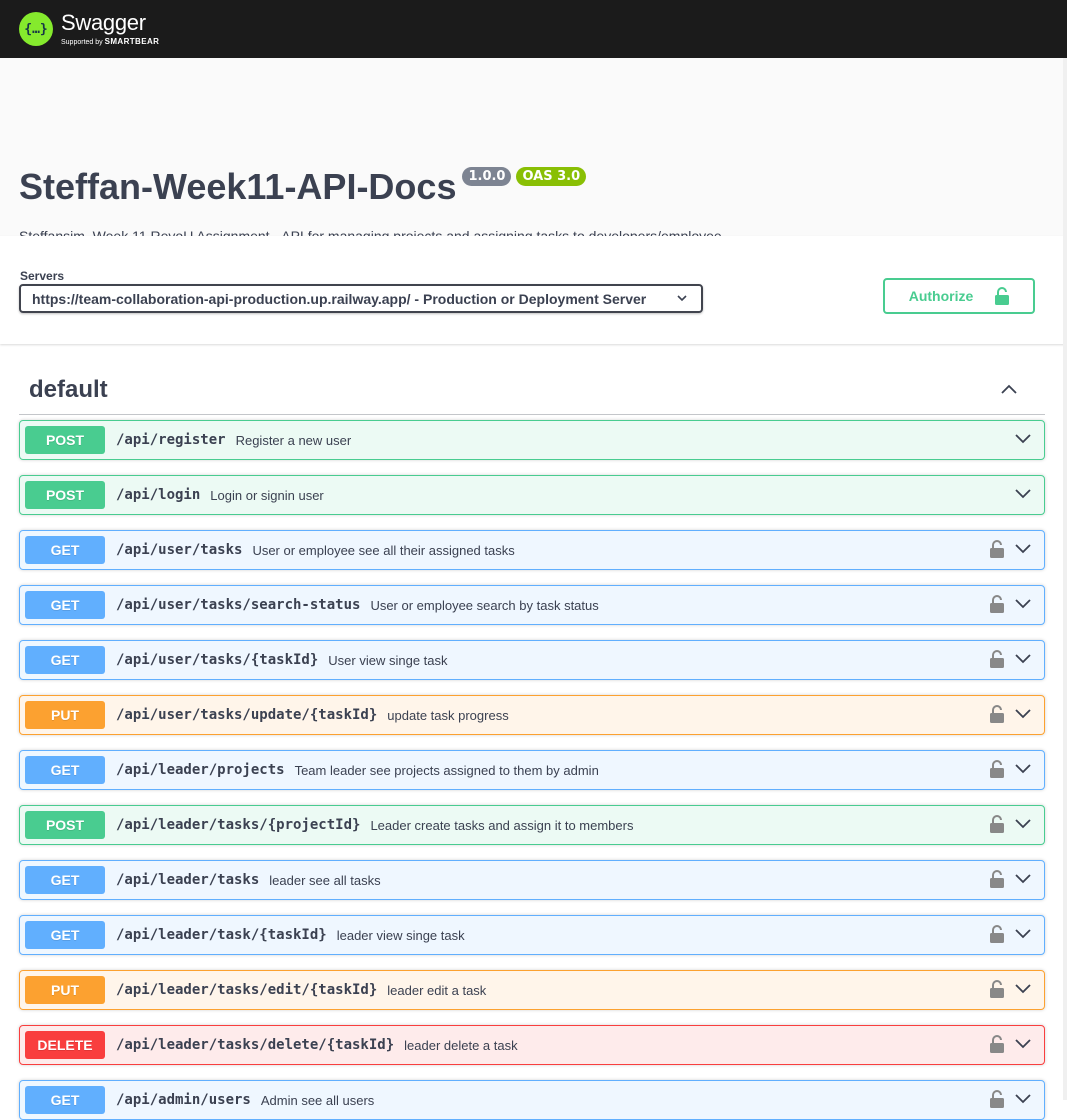 The width and height of the screenshot is (1067, 1120). Describe the element at coordinates (65, 1045) in the screenshot. I see `method-badge: DELETE` at that location.